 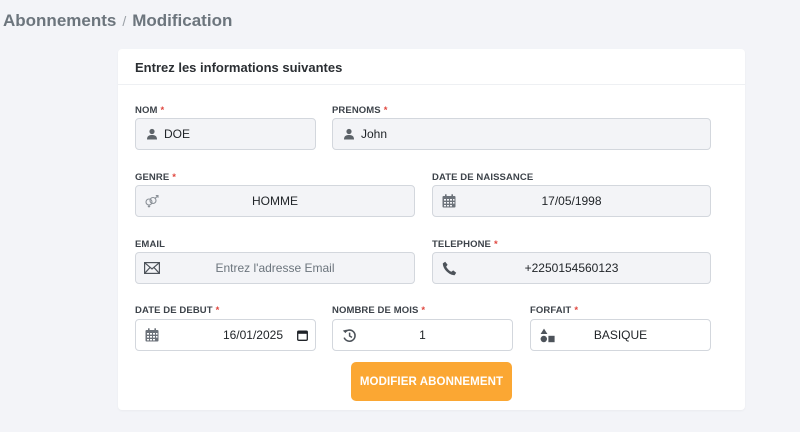 What do you see at coordinates (447, 268) in the screenshot?
I see `phone-icon` at bounding box center [447, 268].